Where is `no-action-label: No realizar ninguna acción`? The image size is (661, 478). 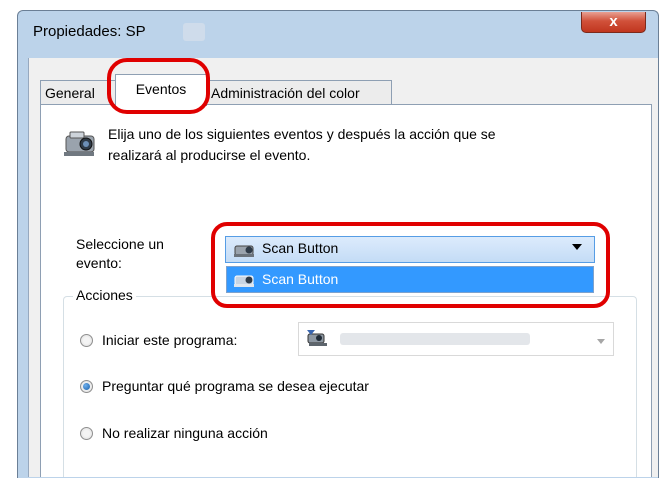
no-action-label: No realizar ninguna acción is located at coordinates (185, 433).